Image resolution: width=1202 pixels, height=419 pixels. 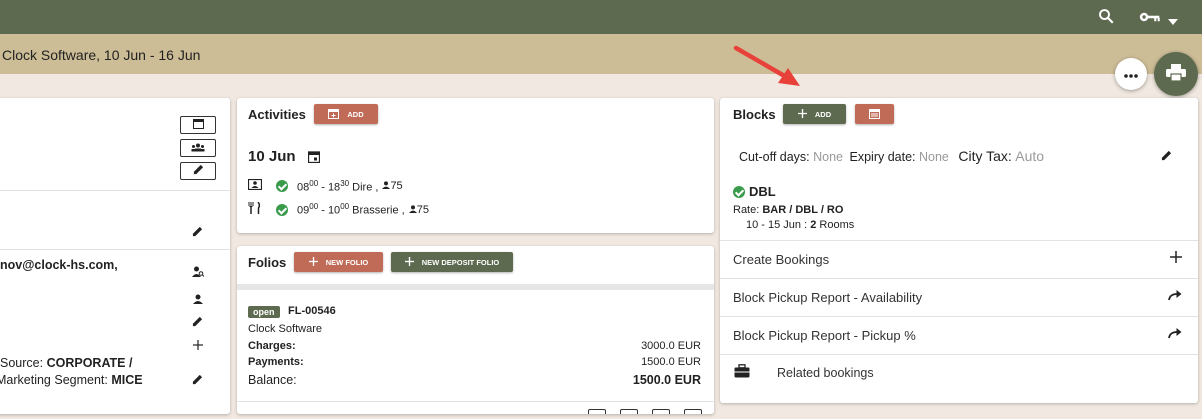 I want to click on source-line: Source: CORPORATE /, so click(x=66, y=363).